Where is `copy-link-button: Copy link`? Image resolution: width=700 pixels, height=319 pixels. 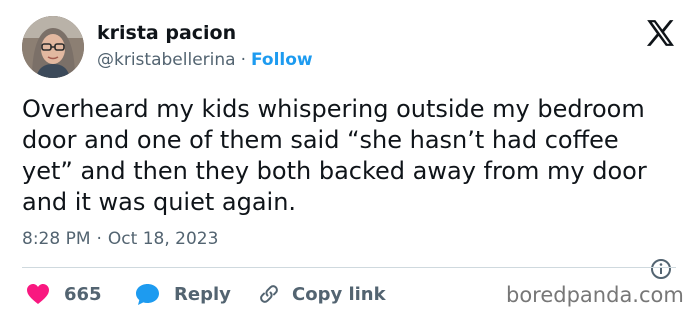 copy-link-button: Copy link is located at coordinates (322, 294).